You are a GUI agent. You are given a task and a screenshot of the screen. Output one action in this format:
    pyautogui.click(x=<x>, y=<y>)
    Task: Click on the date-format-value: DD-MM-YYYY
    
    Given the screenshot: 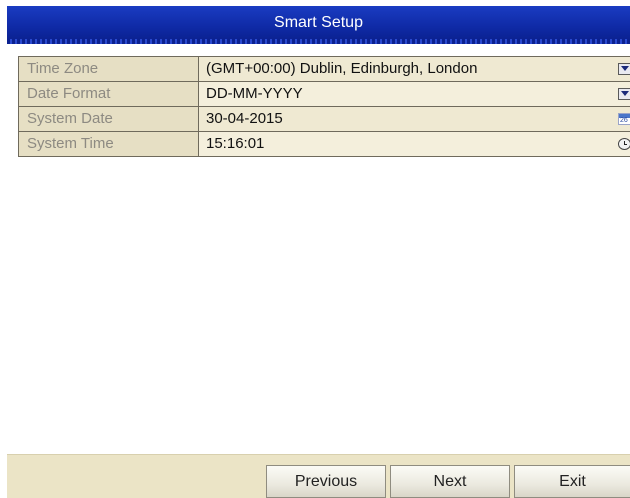 What is the action you would take?
    pyautogui.click(x=254, y=93)
    